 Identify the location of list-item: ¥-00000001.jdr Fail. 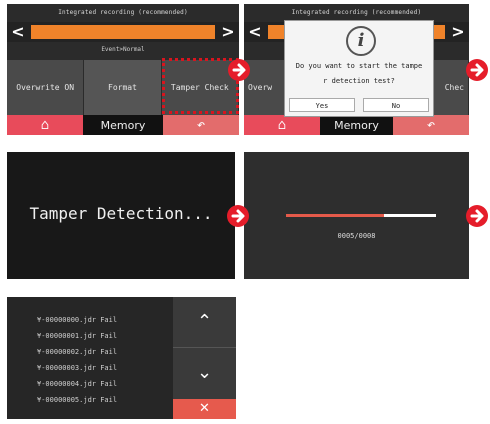
(77, 336).